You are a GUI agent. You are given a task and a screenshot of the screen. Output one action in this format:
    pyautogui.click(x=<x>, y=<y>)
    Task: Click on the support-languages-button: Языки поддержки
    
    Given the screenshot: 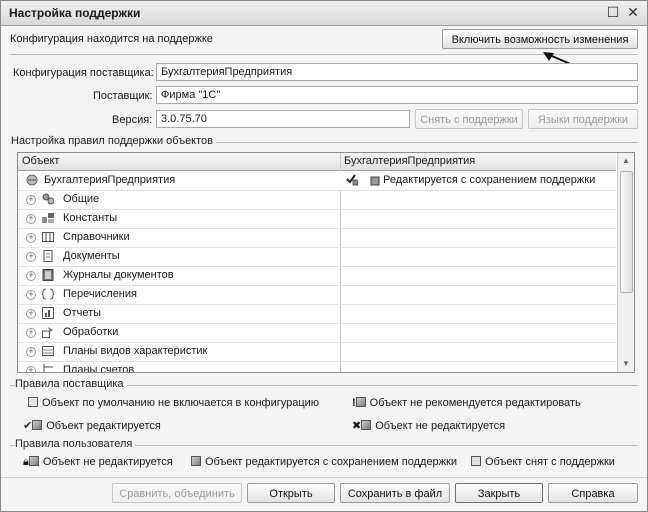 What is the action you would take?
    pyautogui.click(x=583, y=119)
    